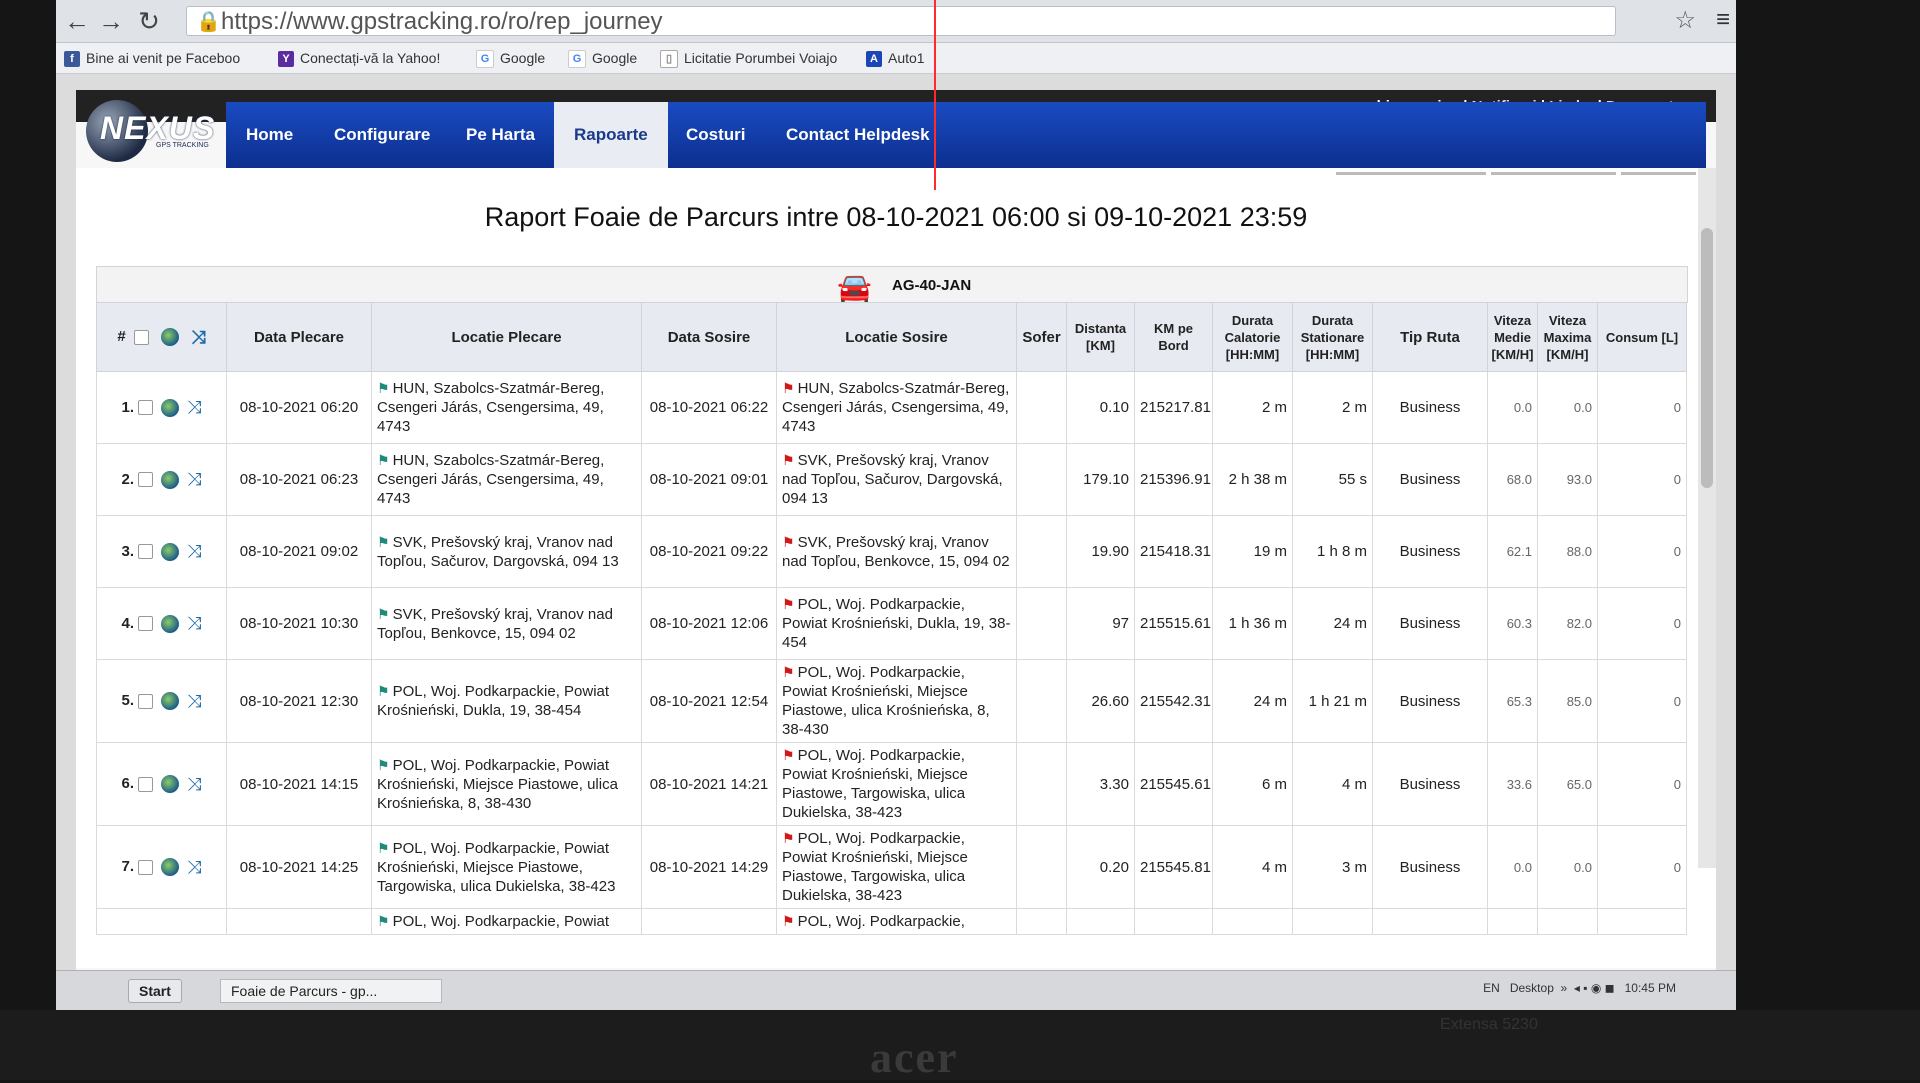 The width and height of the screenshot is (1920, 1083). What do you see at coordinates (299, 701) in the screenshot?
I see `cell-data-plecare: 08-10-2021 12:30` at bounding box center [299, 701].